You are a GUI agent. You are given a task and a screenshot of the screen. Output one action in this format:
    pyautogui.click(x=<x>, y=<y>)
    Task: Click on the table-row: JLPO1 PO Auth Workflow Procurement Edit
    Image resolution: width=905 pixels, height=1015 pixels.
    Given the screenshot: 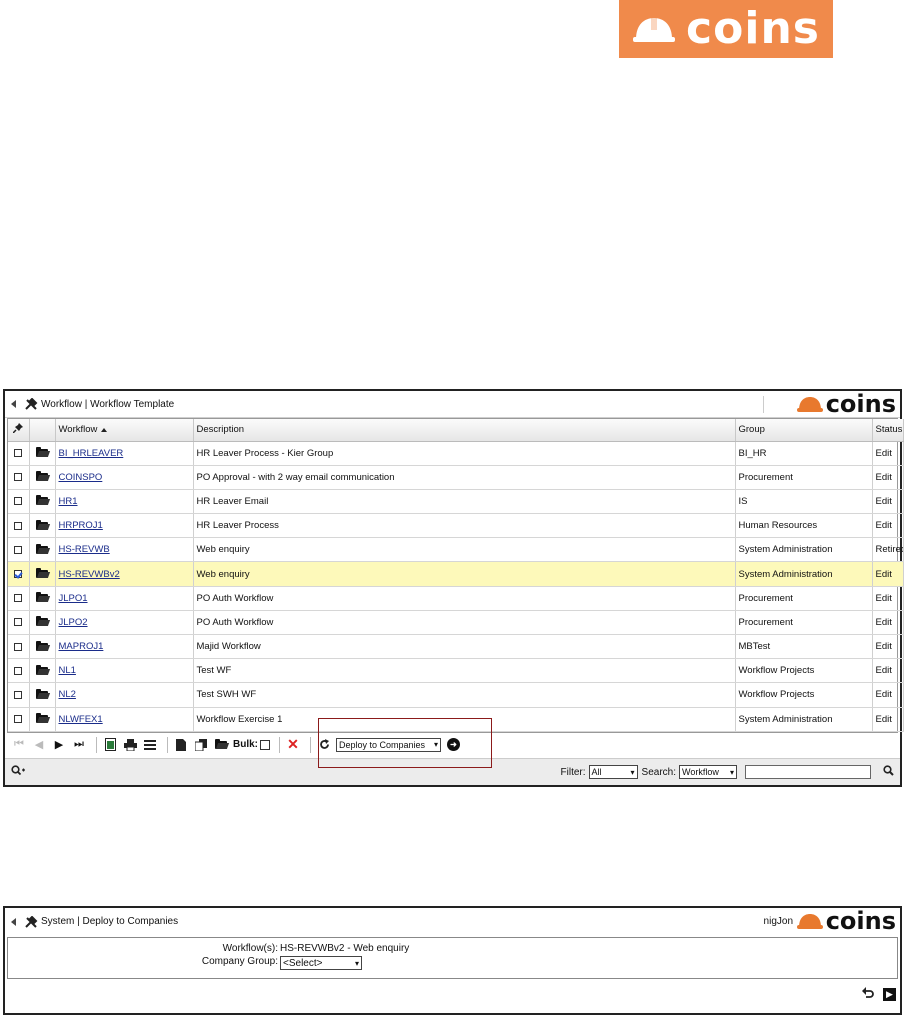 What is the action you would take?
    pyautogui.click(x=456, y=598)
    